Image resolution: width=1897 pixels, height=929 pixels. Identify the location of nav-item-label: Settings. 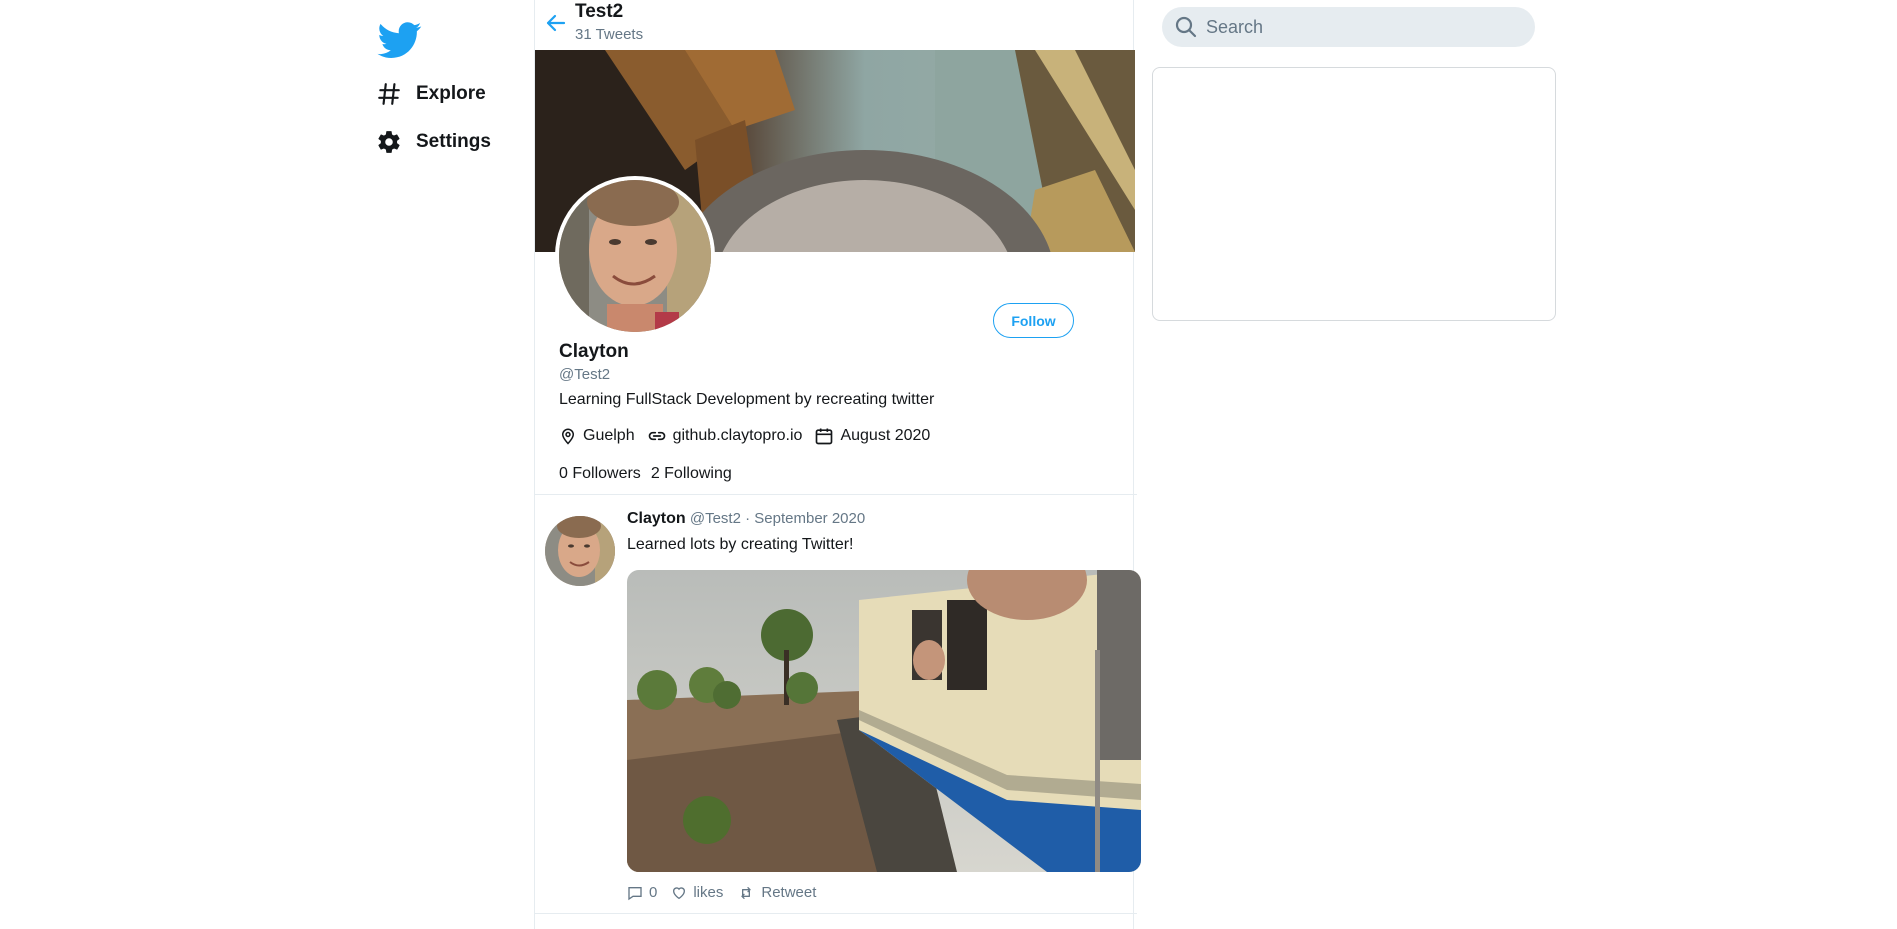
(453, 141).